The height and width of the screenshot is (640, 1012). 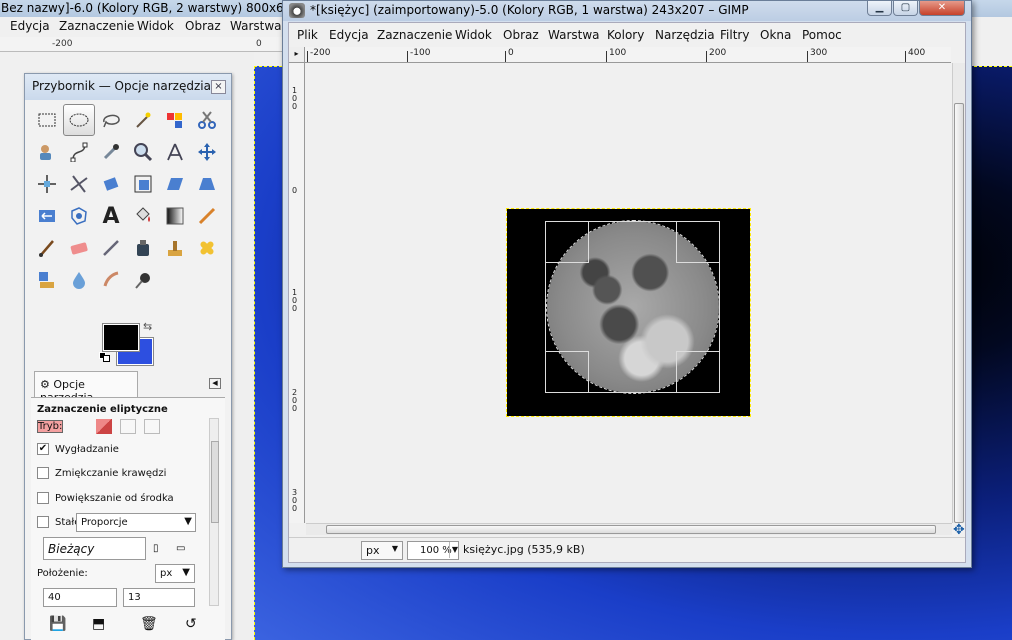 What do you see at coordinates (203, 26) in the screenshot?
I see `bg-menu-obraz: Obraz` at bounding box center [203, 26].